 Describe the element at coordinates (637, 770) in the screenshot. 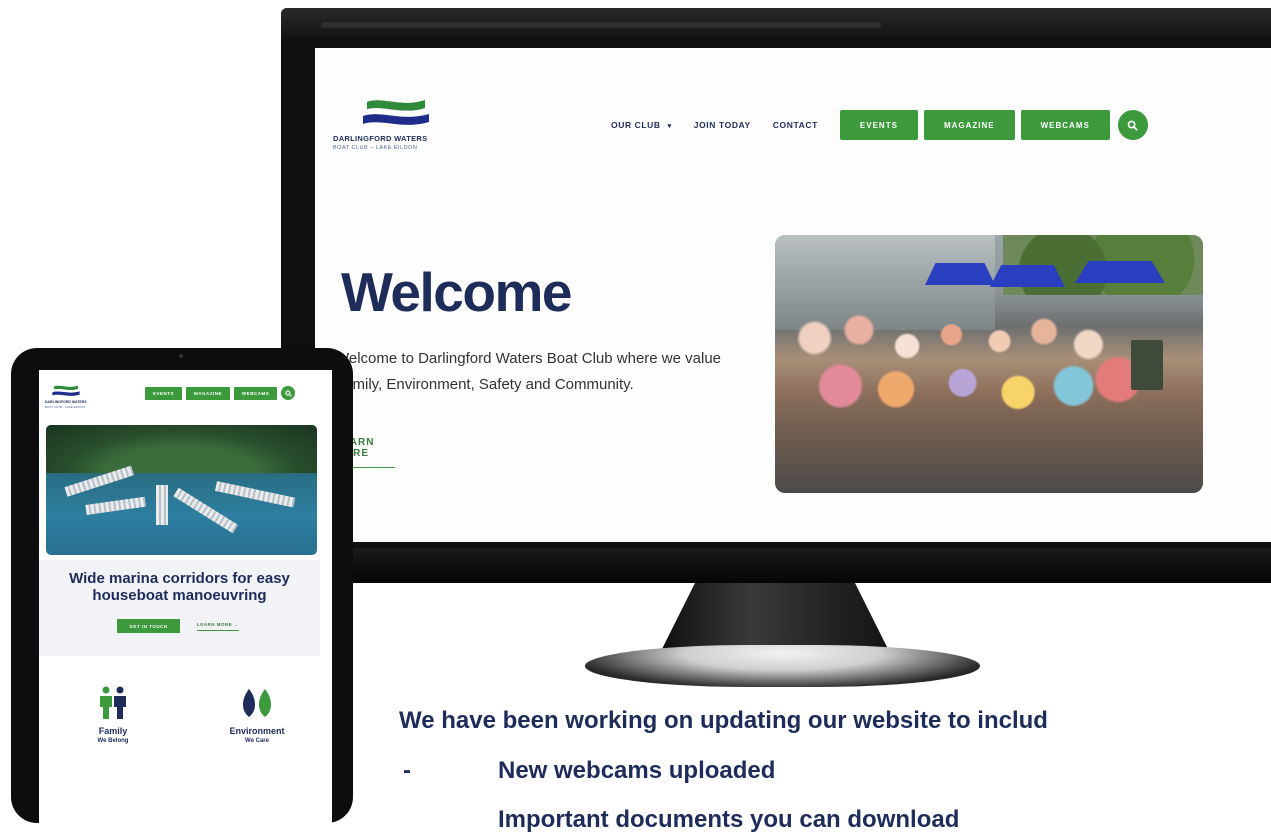

I see `announcement-item: New webcams uploaded` at that location.